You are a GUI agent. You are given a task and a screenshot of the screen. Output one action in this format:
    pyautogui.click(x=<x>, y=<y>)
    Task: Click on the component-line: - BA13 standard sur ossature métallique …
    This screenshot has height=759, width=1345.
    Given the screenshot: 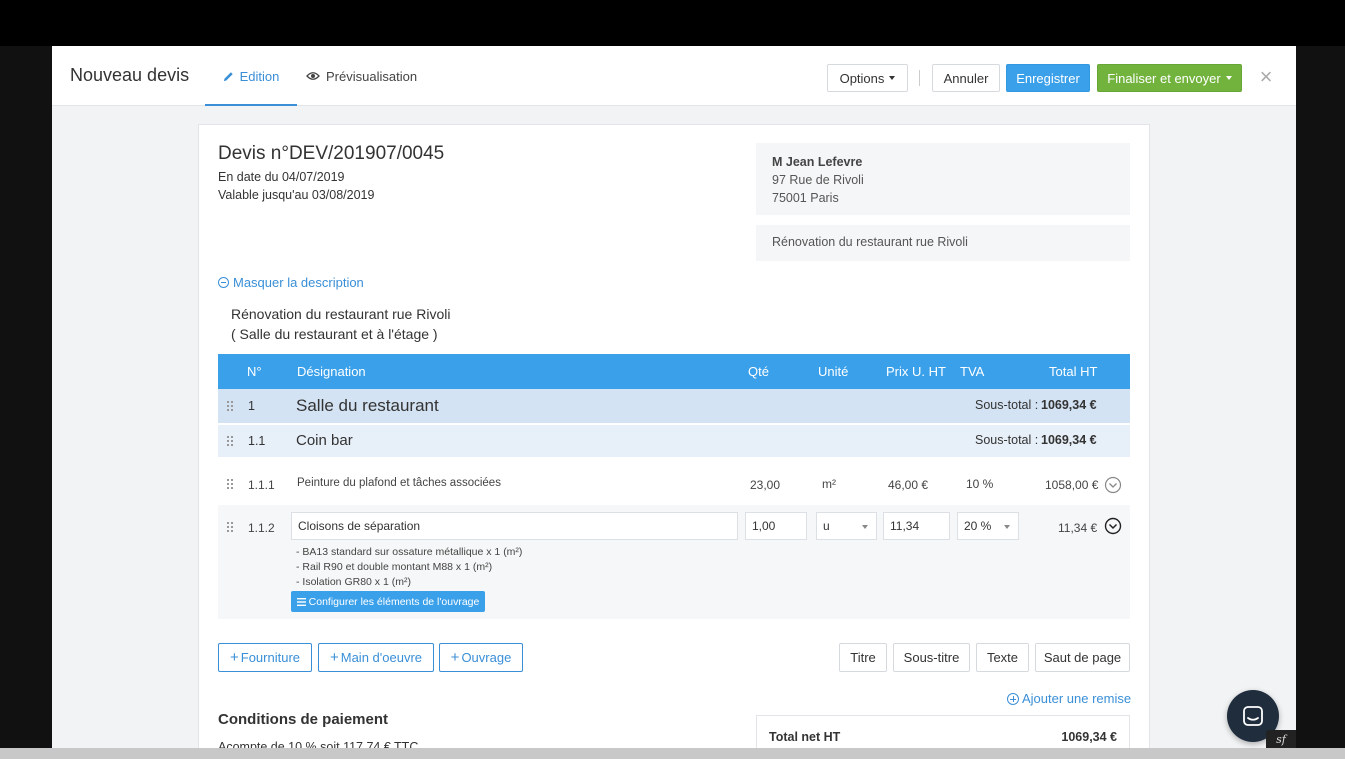 What is the action you would take?
    pyautogui.click(x=409, y=552)
    